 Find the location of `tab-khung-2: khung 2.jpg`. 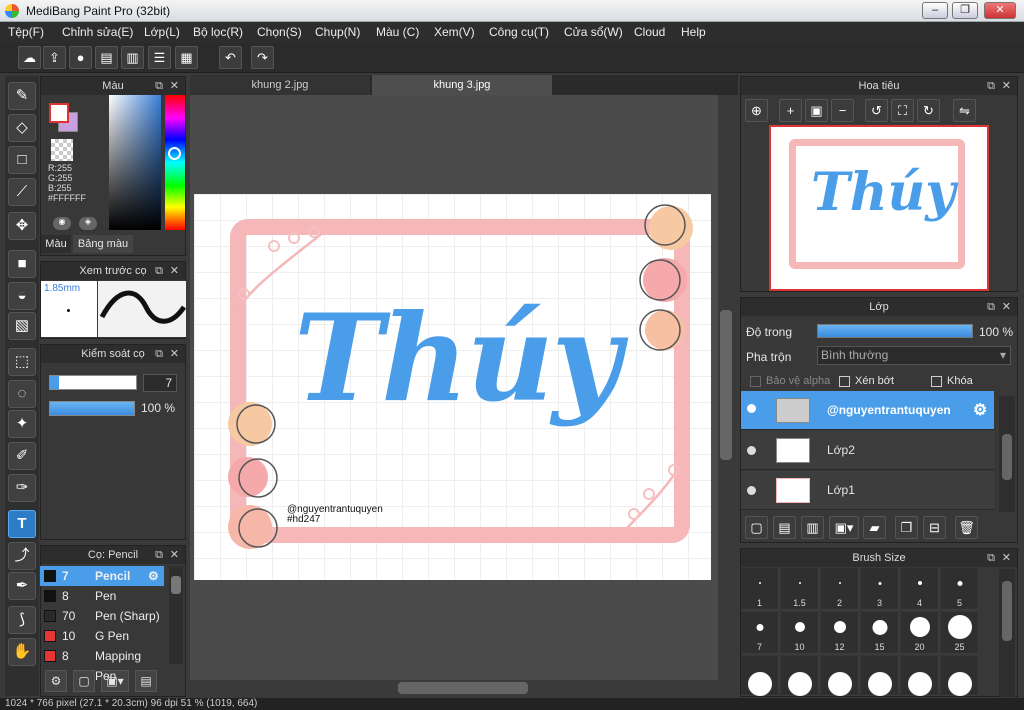

tab-khung-2: khung 2.jpg is located at coordinates (280, 85).